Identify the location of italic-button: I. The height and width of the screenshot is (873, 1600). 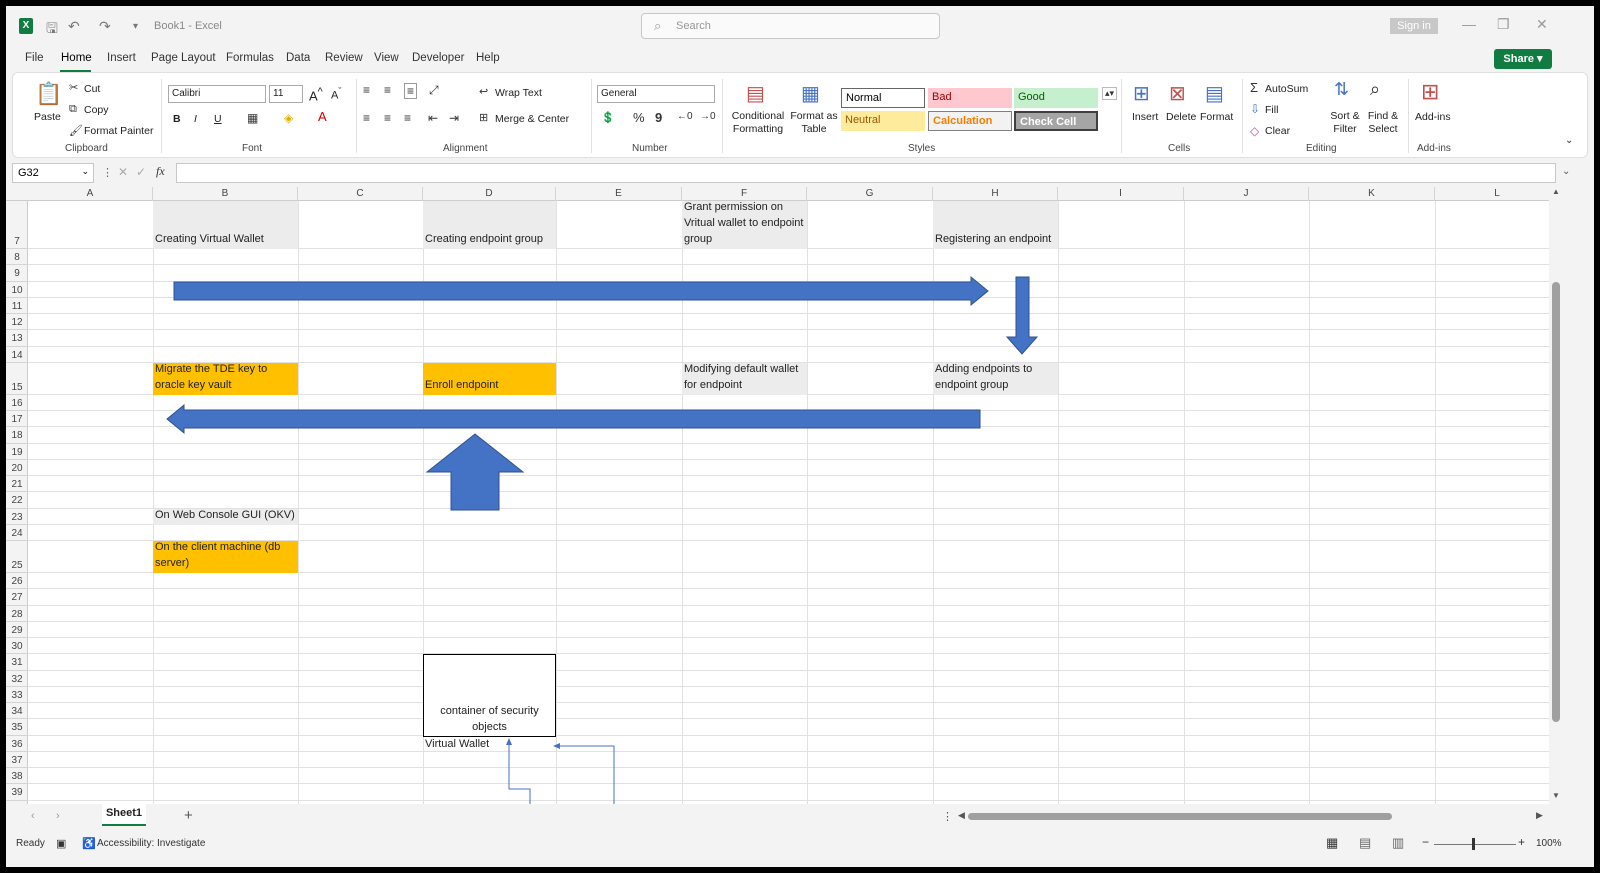
(195, 119).